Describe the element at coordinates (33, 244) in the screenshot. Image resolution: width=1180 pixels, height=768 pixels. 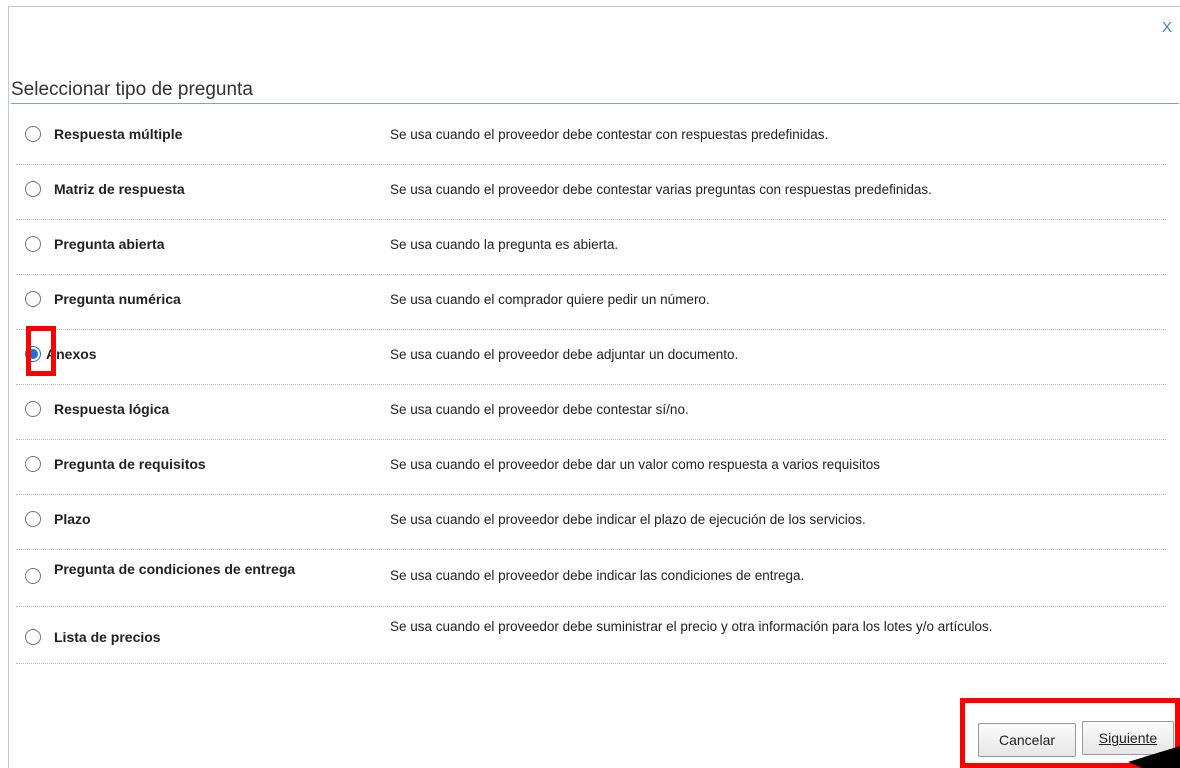
I see `radio-pregunta-abierta` at that location.